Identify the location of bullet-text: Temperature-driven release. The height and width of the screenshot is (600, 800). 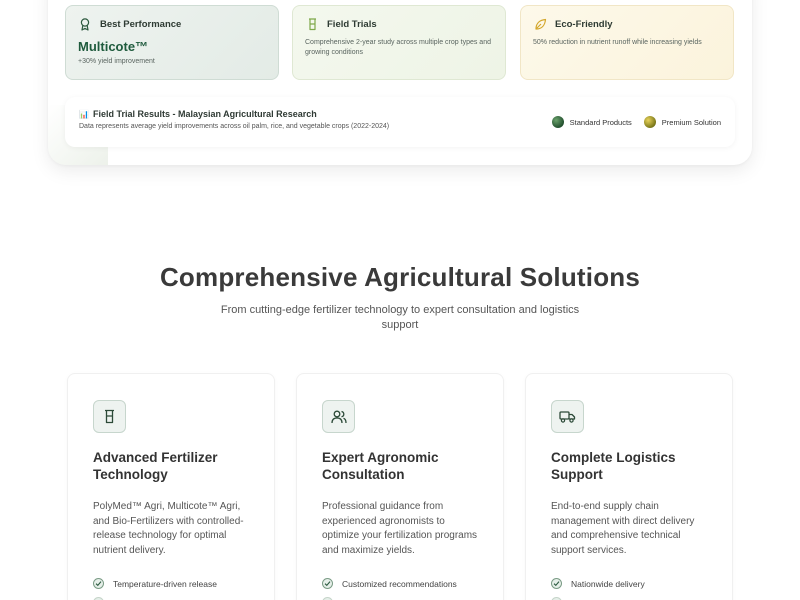
(165, 583).